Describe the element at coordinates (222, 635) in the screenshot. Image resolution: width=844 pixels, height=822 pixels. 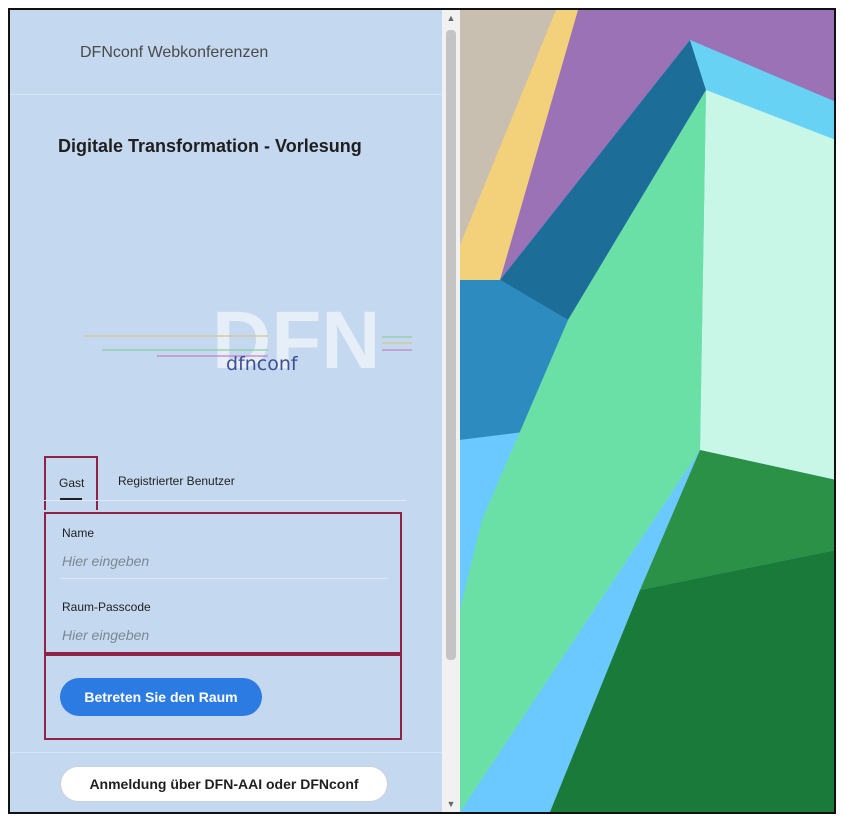
I see `room-passcode-input` at that location.